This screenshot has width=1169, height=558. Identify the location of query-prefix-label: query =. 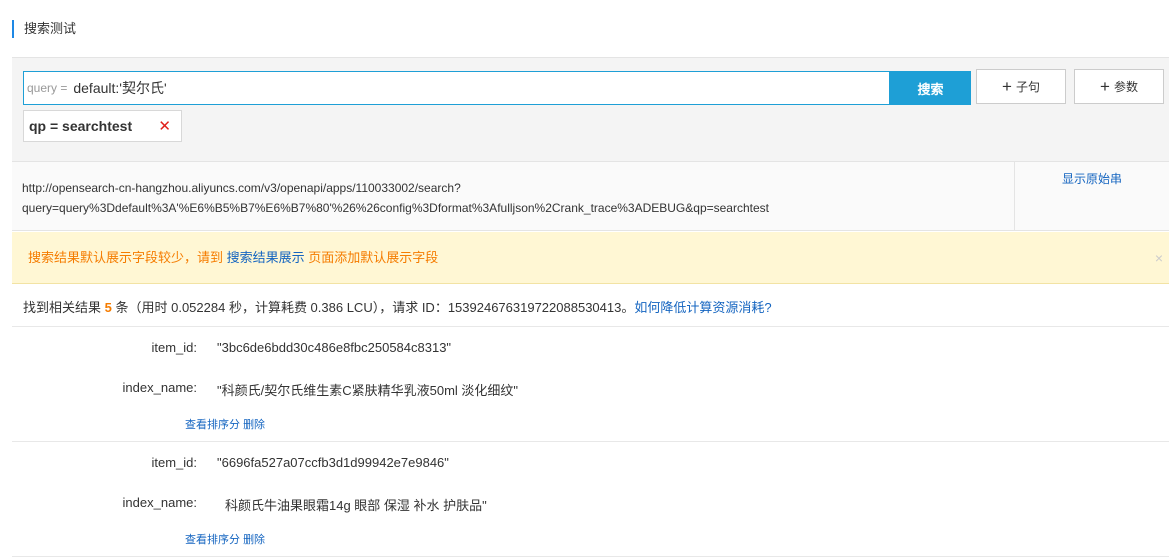
(47, 88).